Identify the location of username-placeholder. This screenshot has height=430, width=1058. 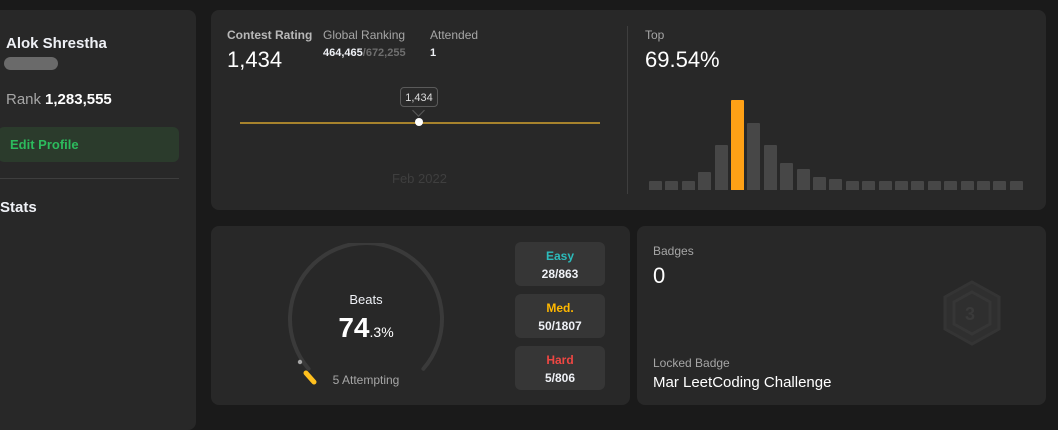
(31, 63).